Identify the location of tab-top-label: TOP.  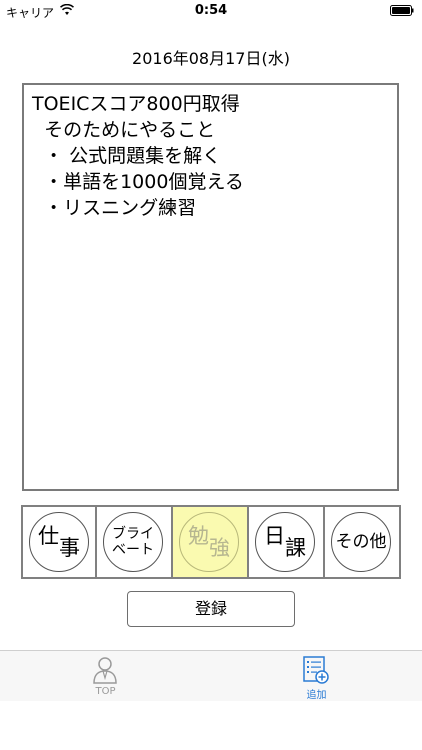
(105, 691).